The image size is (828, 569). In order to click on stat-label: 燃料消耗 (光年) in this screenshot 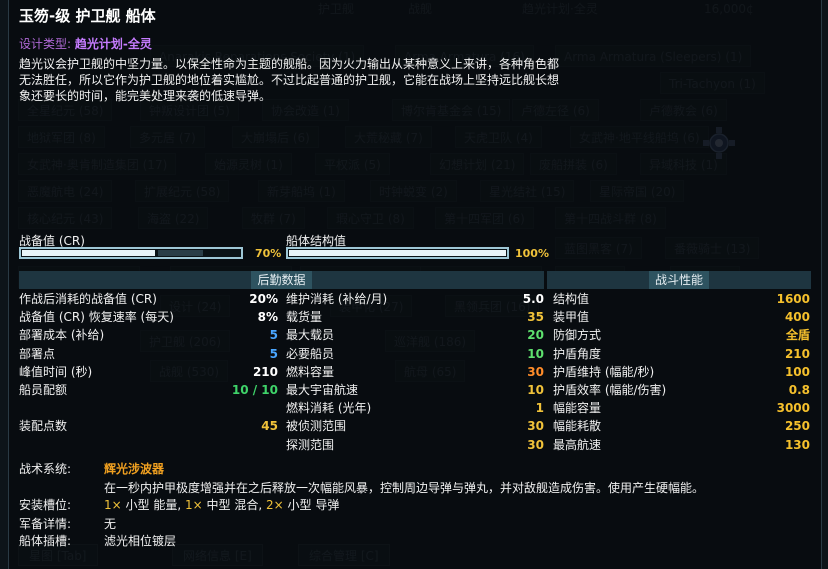, I will do `click(329, 408)`.